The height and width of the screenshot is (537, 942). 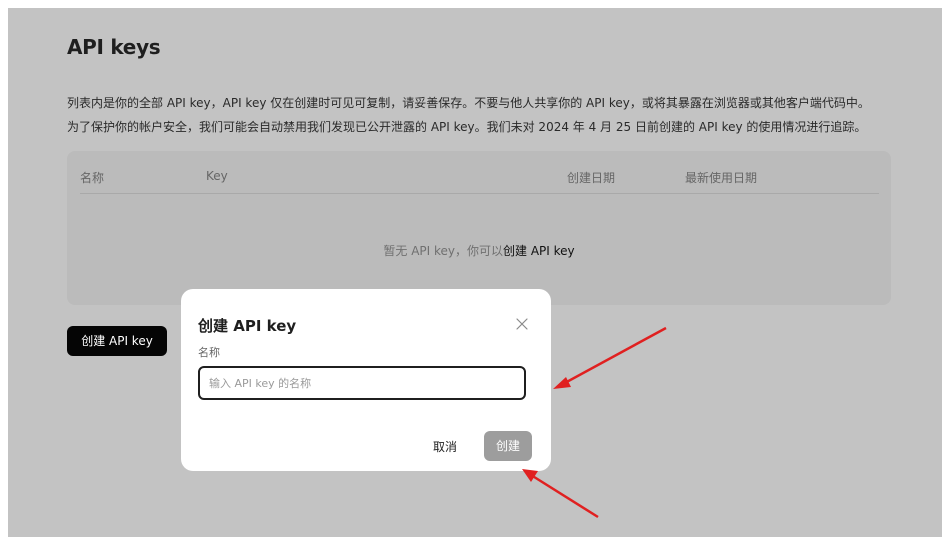 What do you see at coordinates (508, 446) in the screenshot?
I see `create-submit-button: 创建` at bounding box center [508, 446].